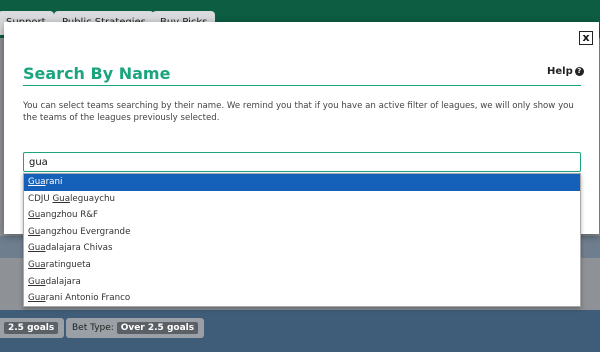 This screenshot has height=352, width=600. I want to click on autocomplete-option: Guarani Antonio Franco, so click(302, 298).